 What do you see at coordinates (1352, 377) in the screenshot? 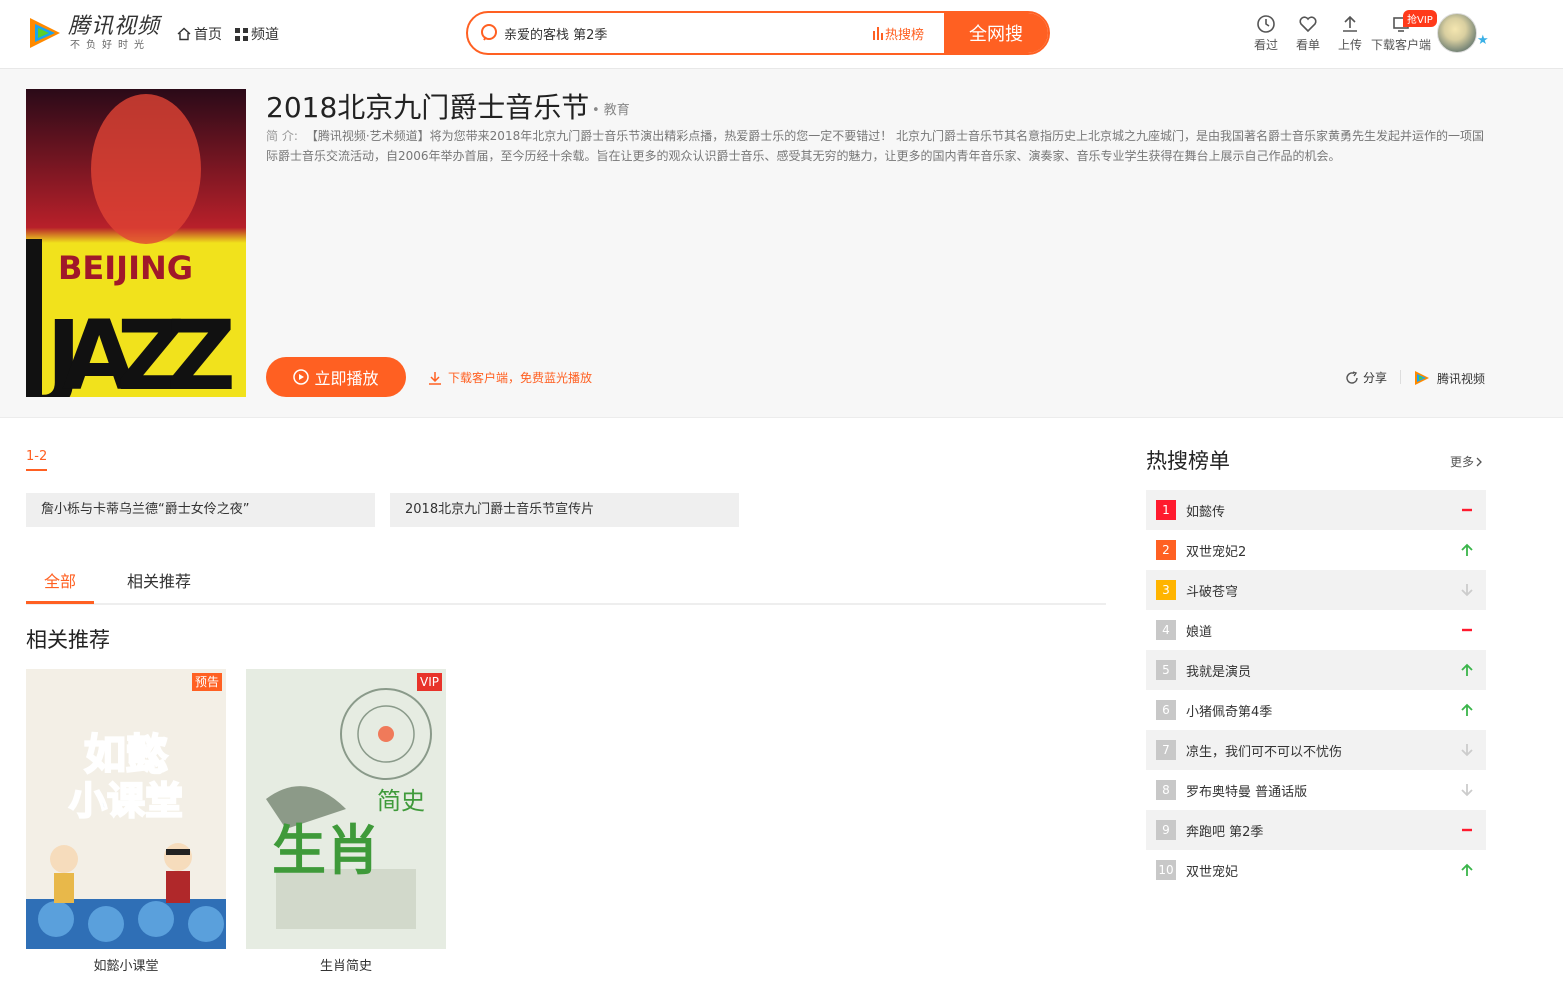
I see `share-icon` at bounding box center [1352, 377].